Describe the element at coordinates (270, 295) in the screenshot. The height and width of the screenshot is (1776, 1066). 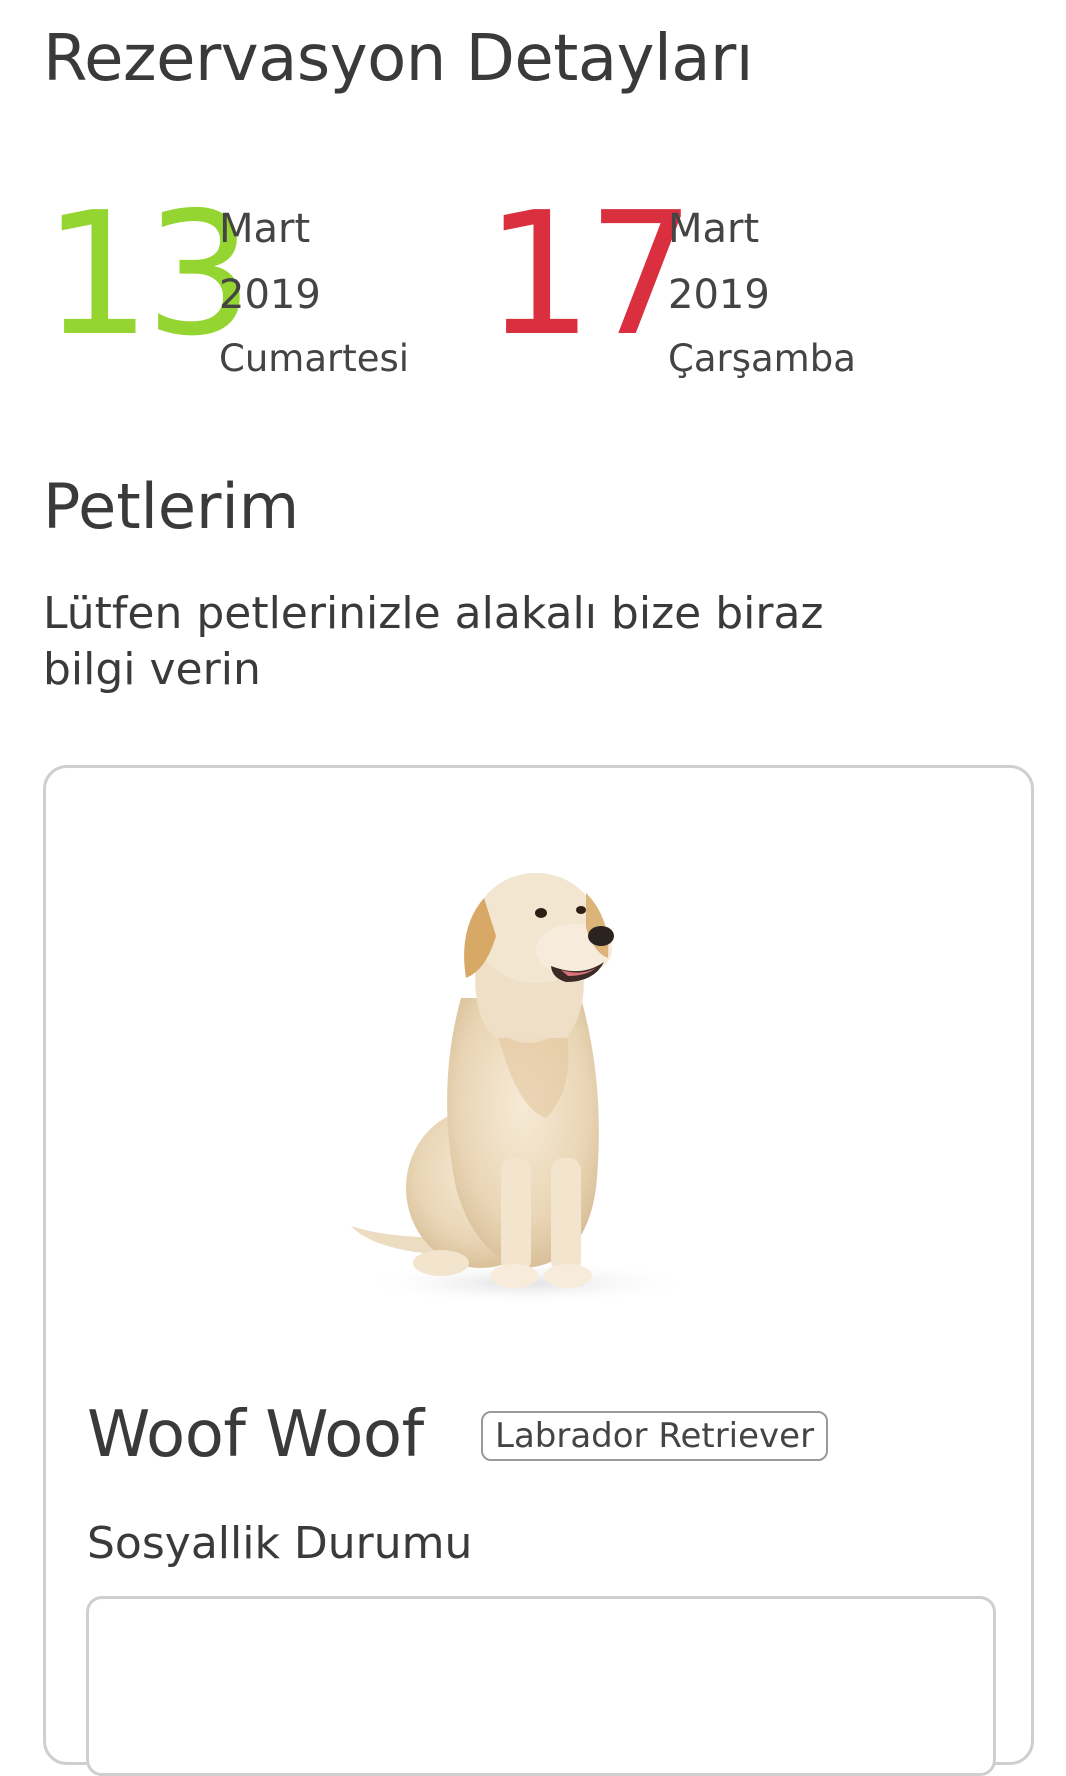
I see `checkin-year: 2019` at that location.